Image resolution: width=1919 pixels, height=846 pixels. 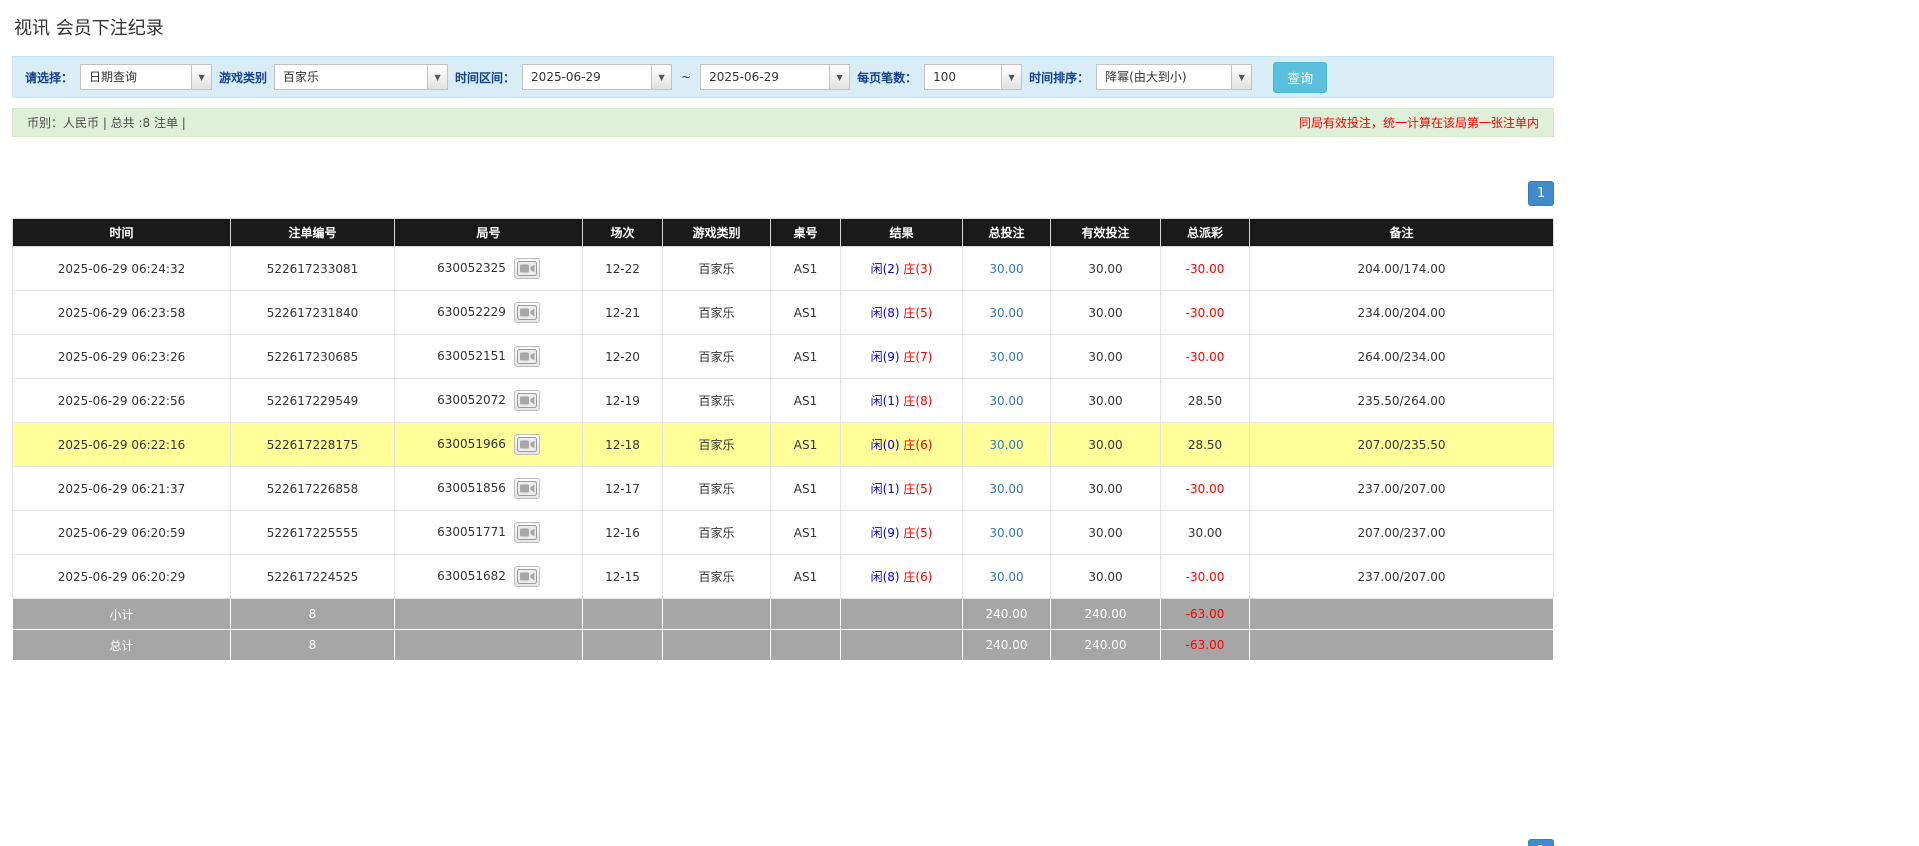 I want to click on header-remark: 备注, so click(x=1401, y=232).